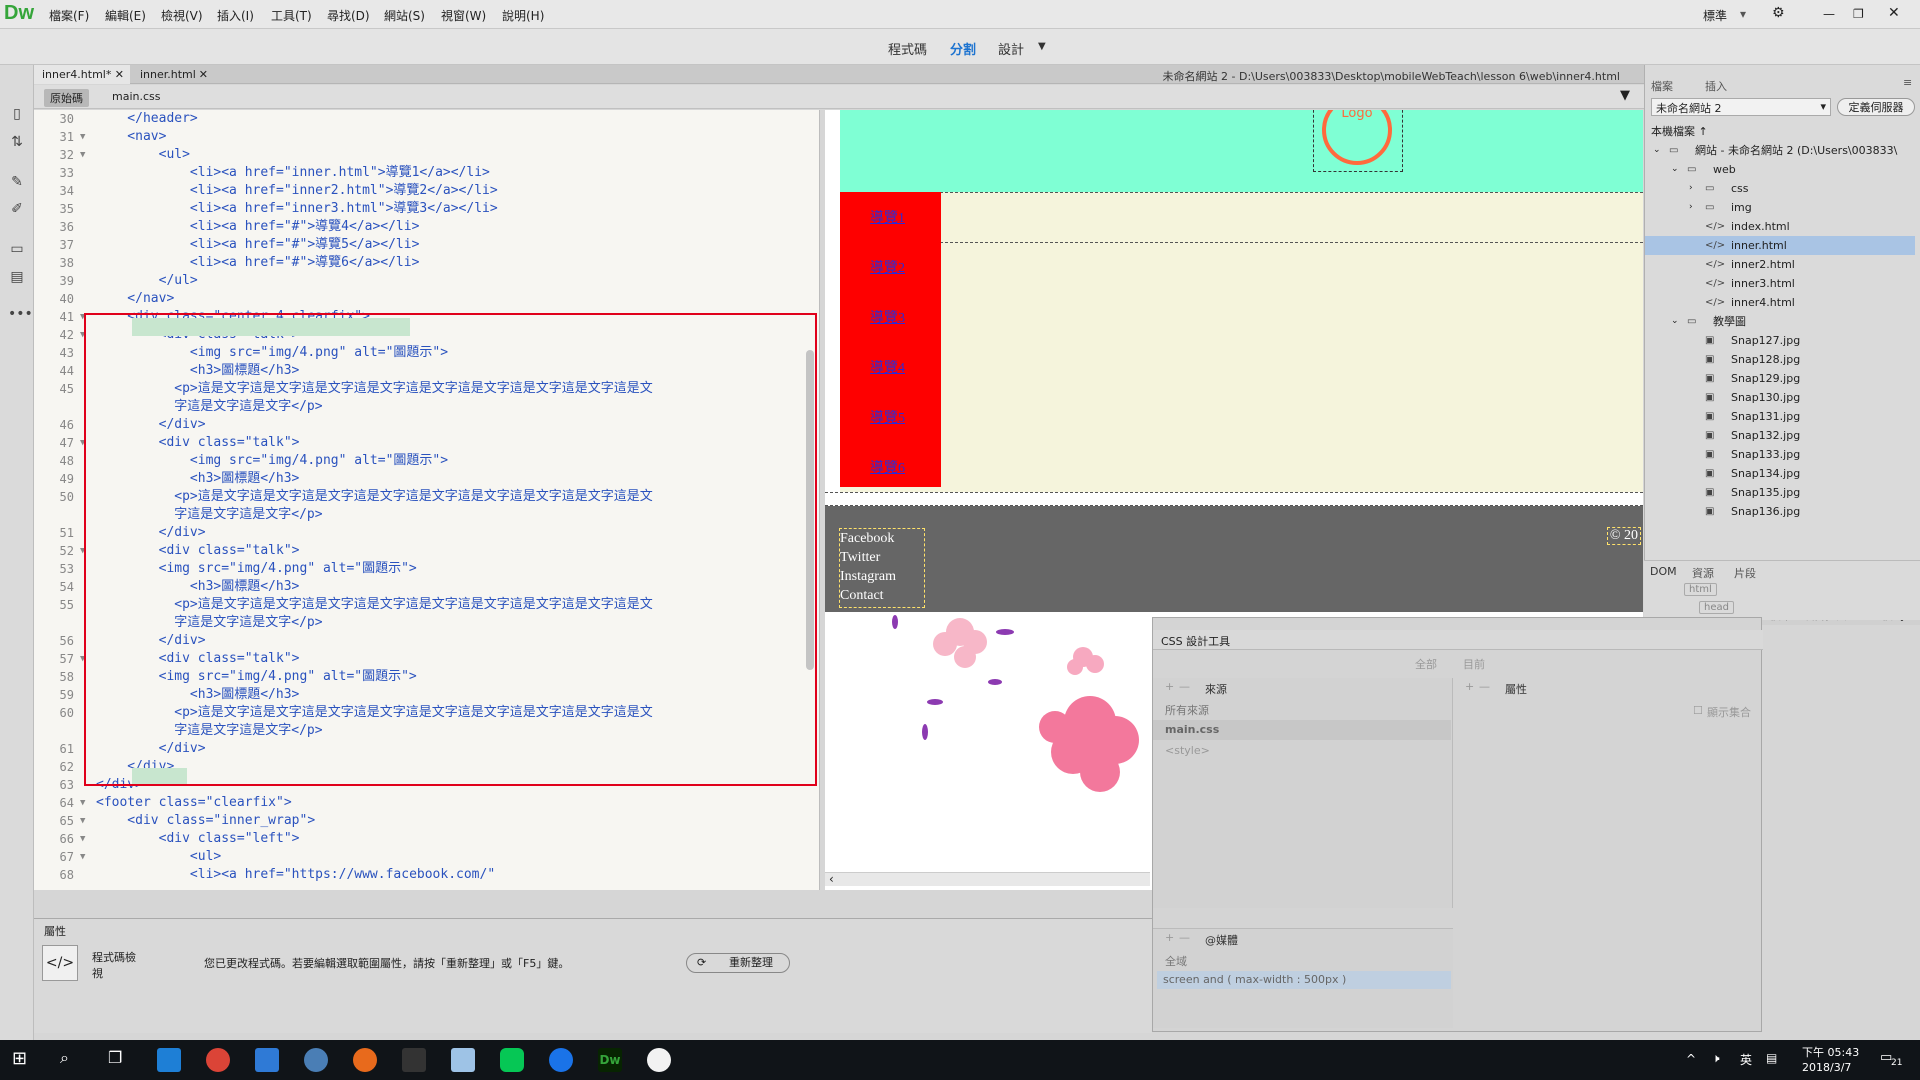  I want to click on remove-media-icon: —, so click(1184, 937).